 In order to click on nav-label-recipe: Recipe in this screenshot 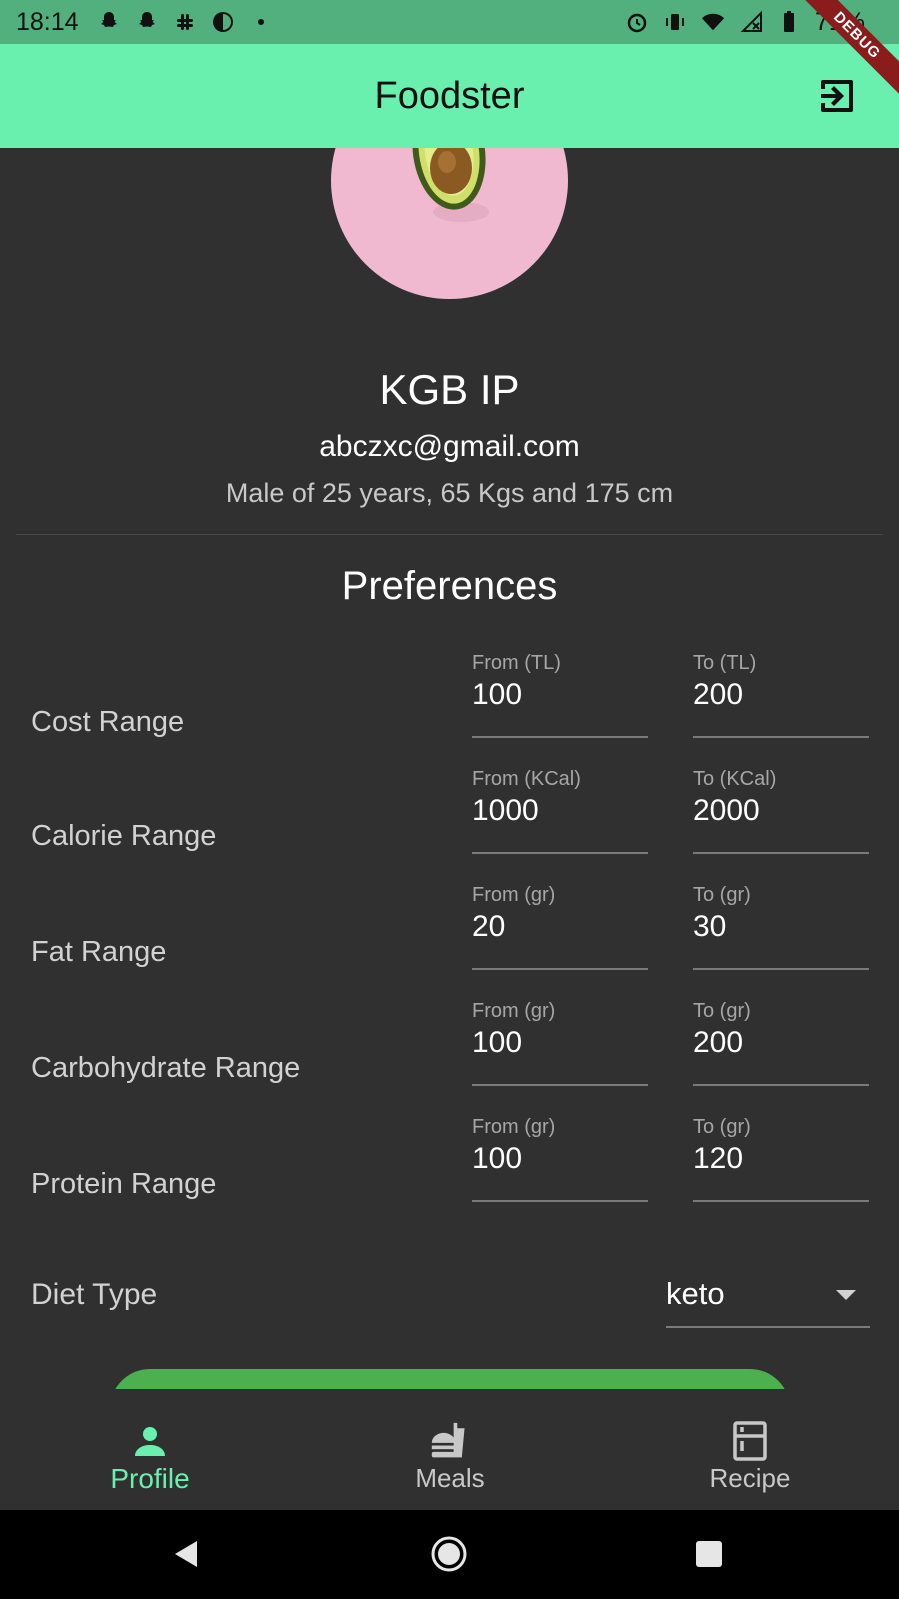, I will do `click(750, 1478)`.